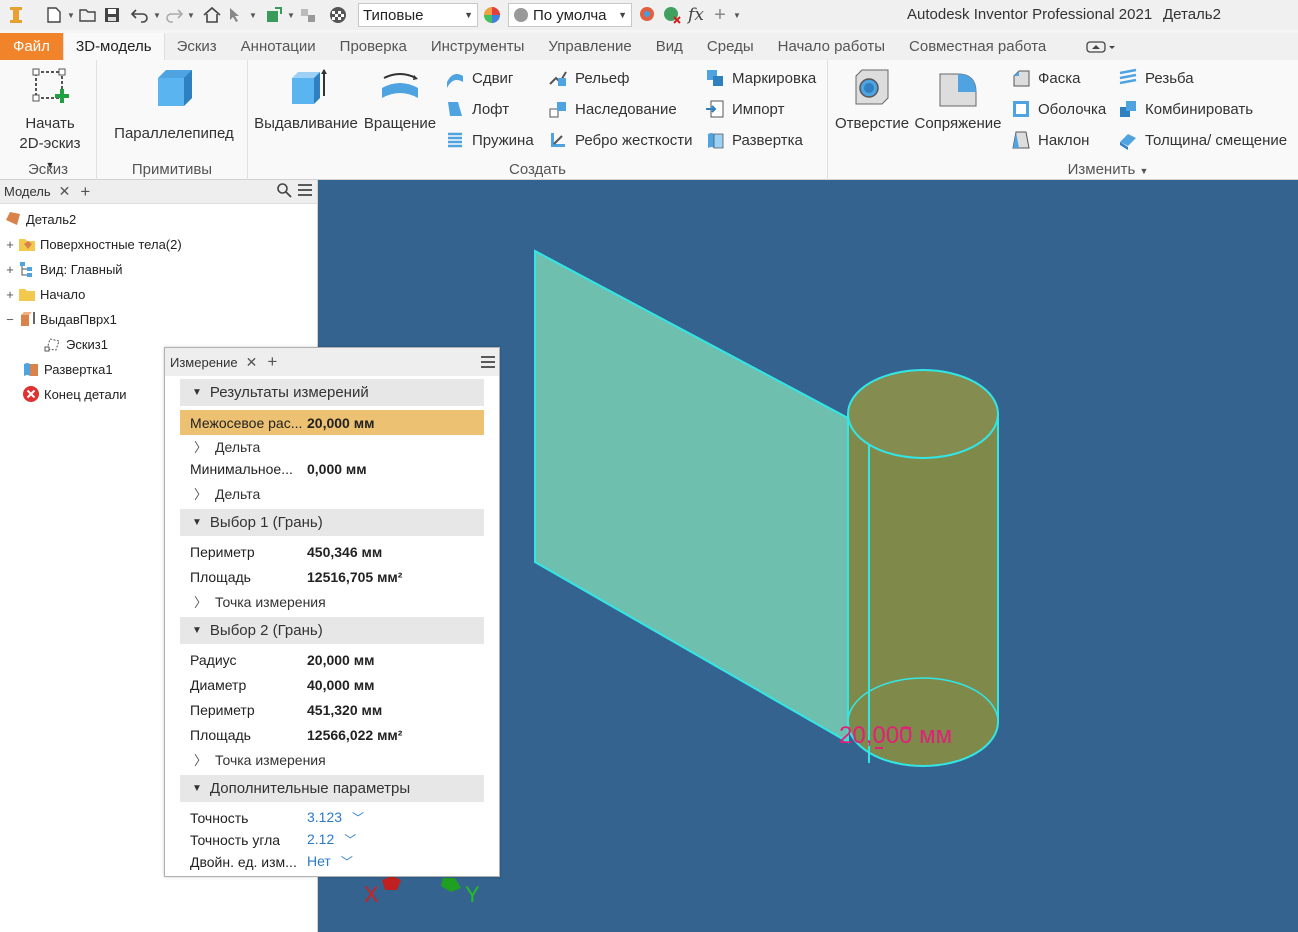 The image size is (1298, 932). Describe the element at coordinates (1144, 171) in the screenshot. I see `modify-dropdown-icon: ▼` at that location.